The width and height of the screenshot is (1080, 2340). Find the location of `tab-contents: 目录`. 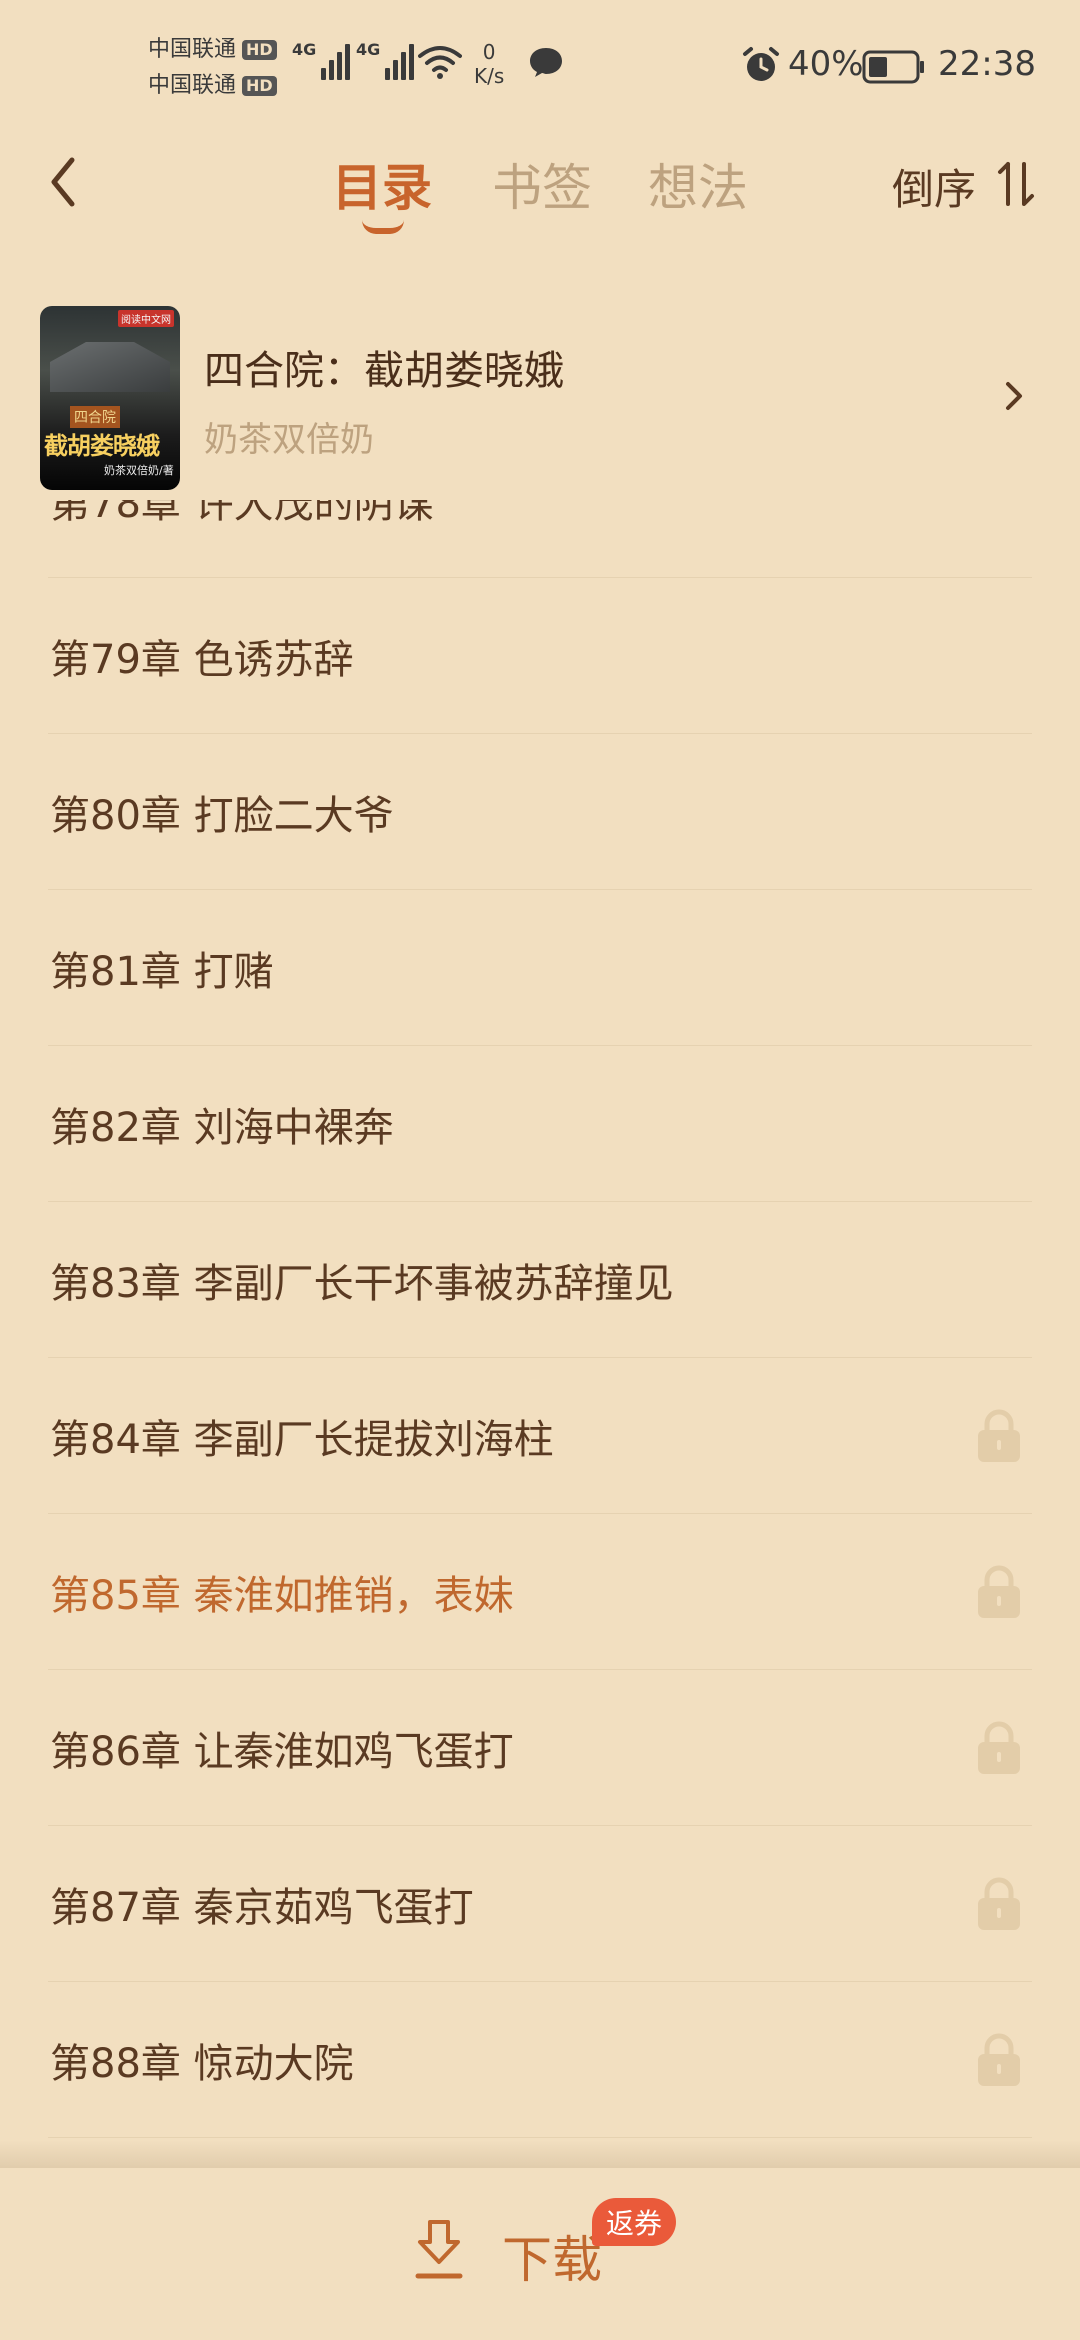

tab-contents: 目录 is located at coordinates (382, 184).